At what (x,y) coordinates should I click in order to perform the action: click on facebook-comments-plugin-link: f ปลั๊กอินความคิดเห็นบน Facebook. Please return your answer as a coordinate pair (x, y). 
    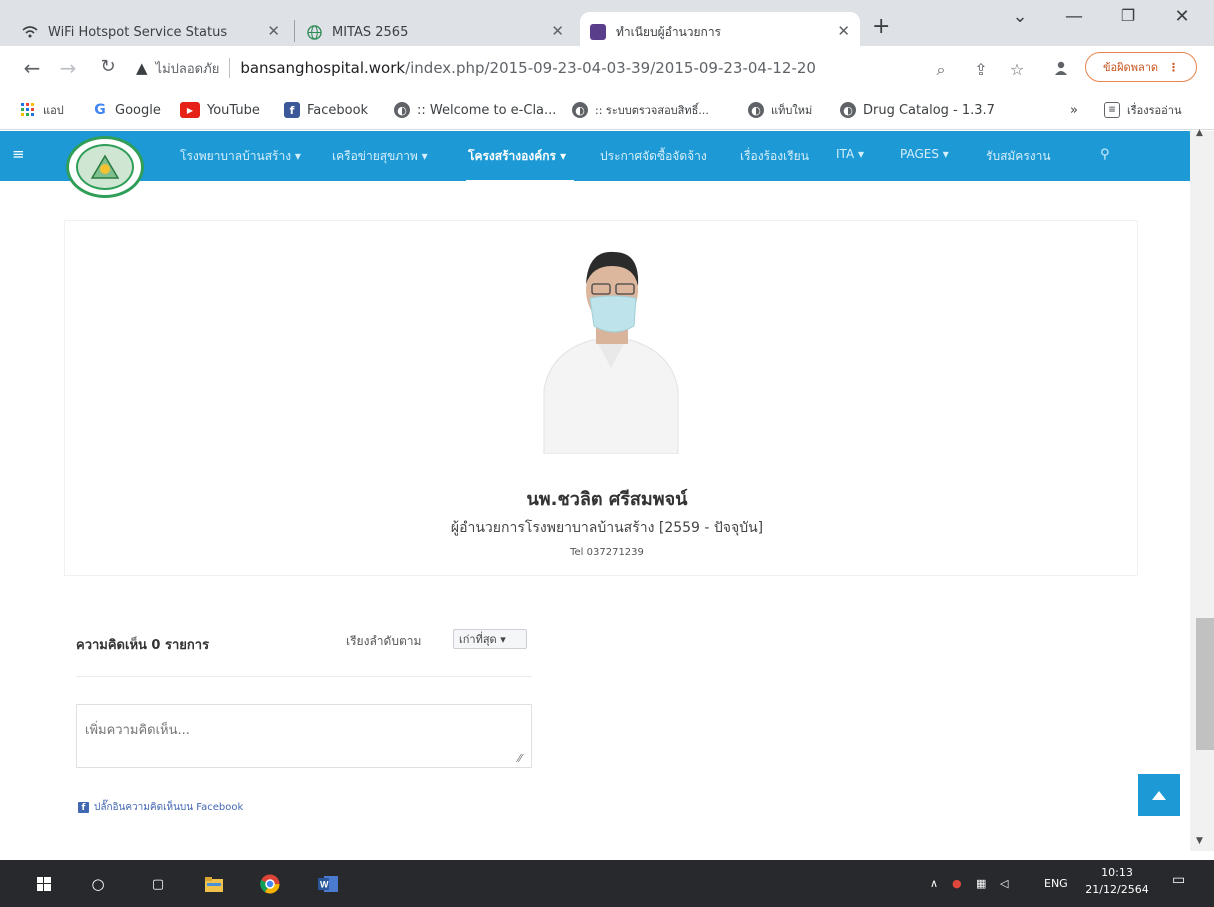
    Looking at the image, I should click on (160, 807).